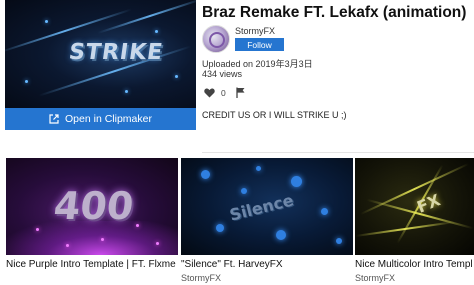 The width and height of the screenshot is (474, 285). I want to click on open-in-clipmaker-button: Open in Clipmaker, so click(100, 119).